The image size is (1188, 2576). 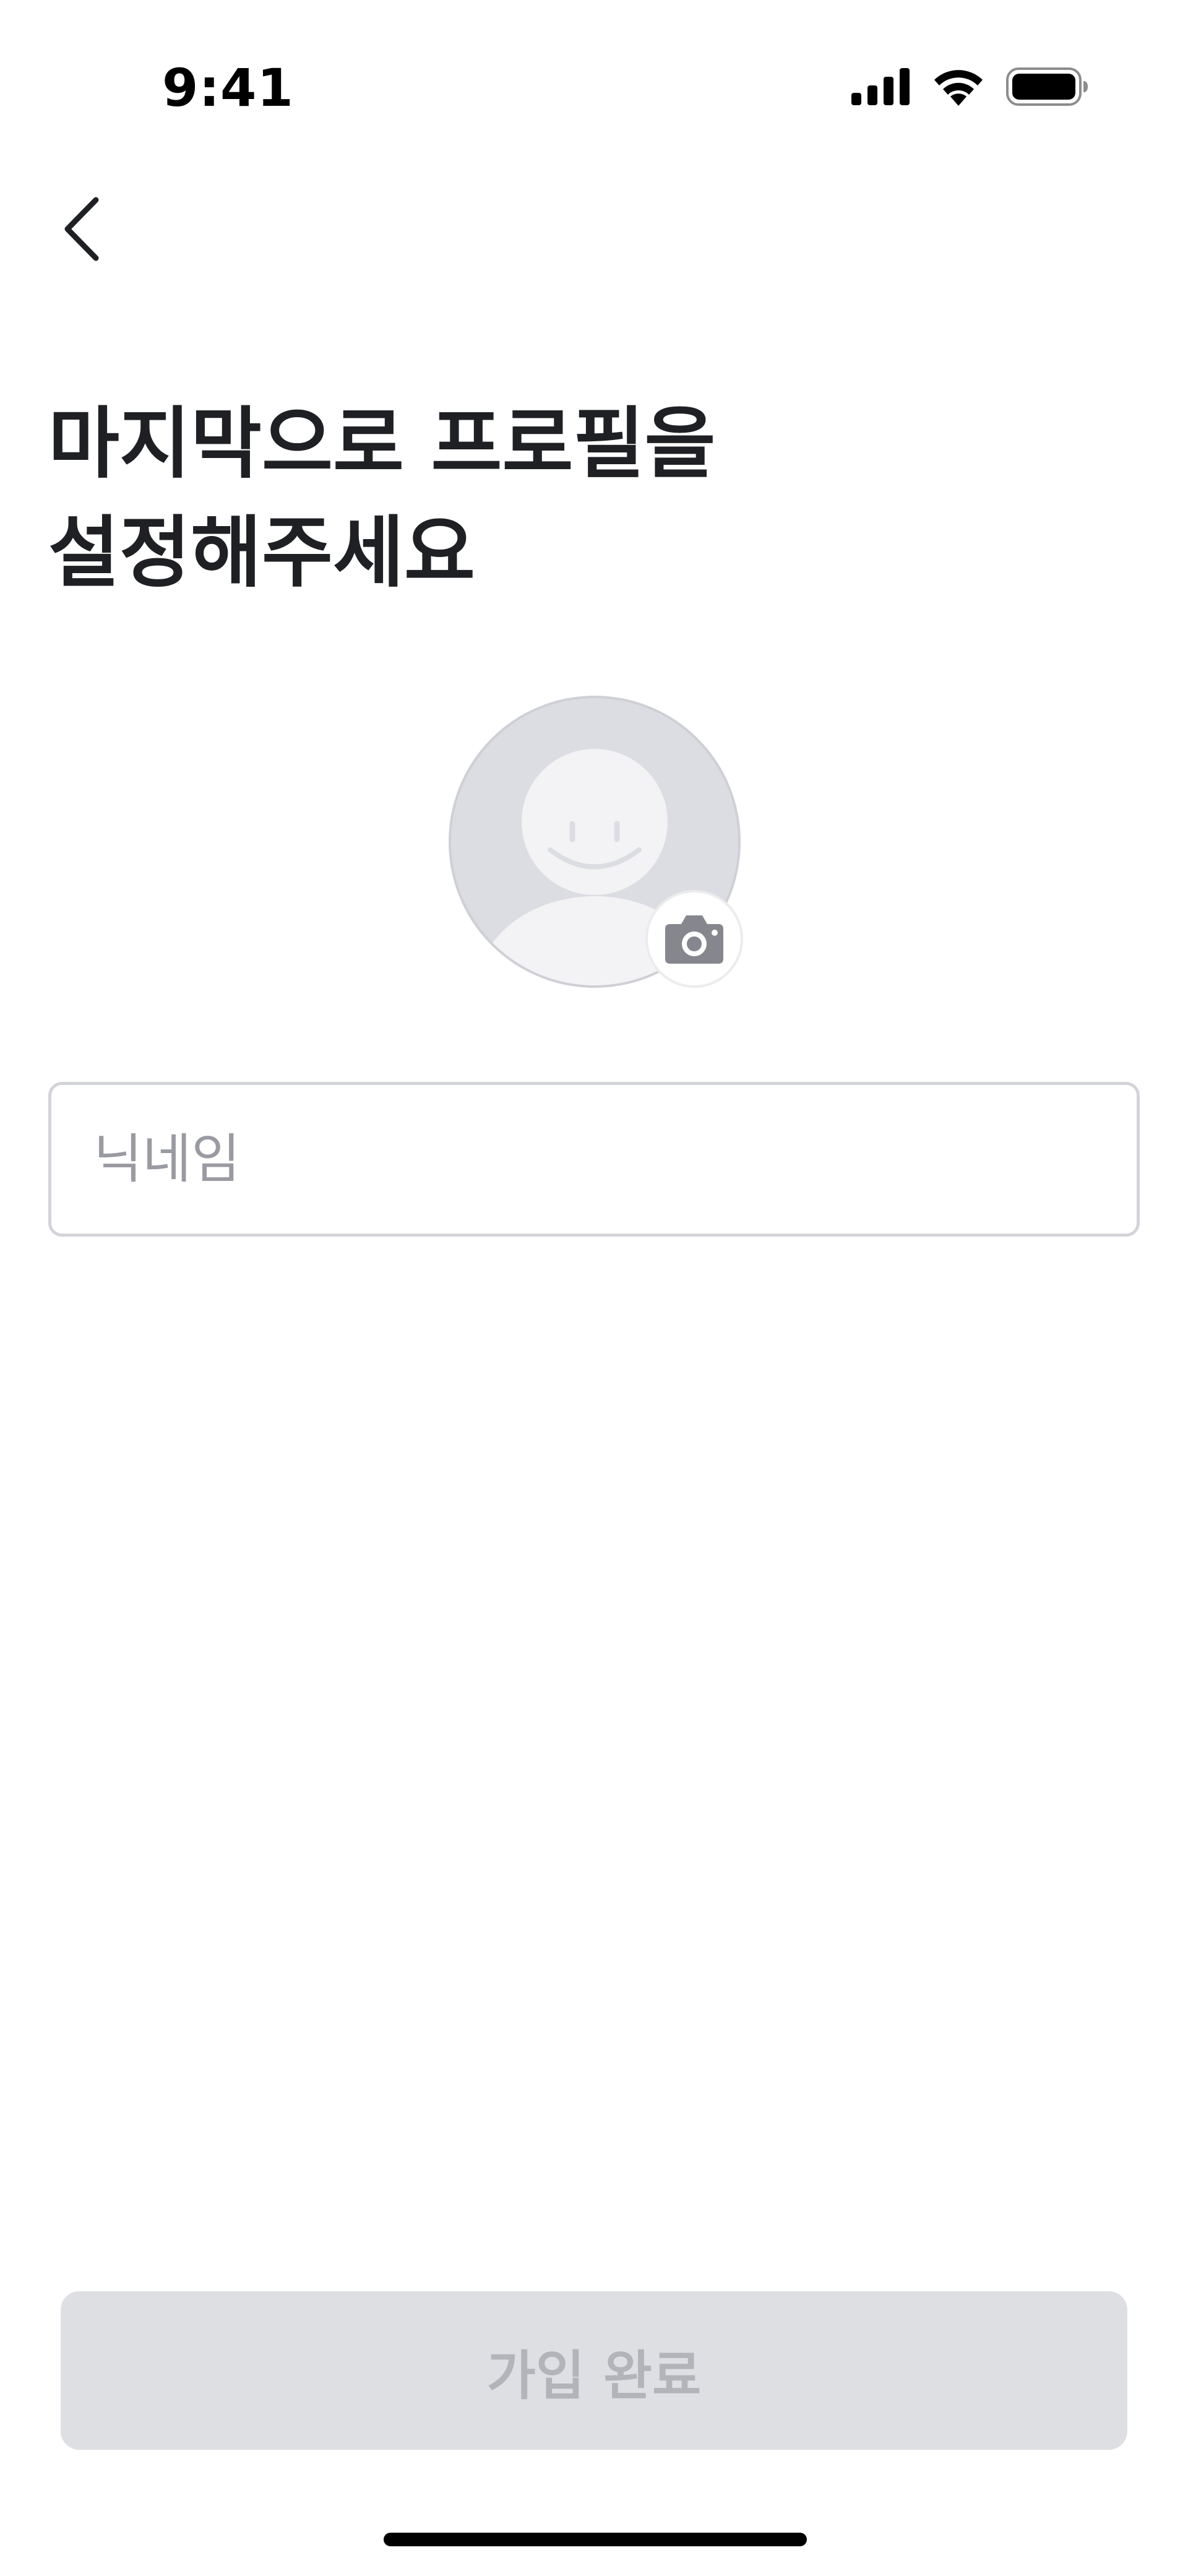 I want to click on home-indicator, so click(x=595, y=2539).